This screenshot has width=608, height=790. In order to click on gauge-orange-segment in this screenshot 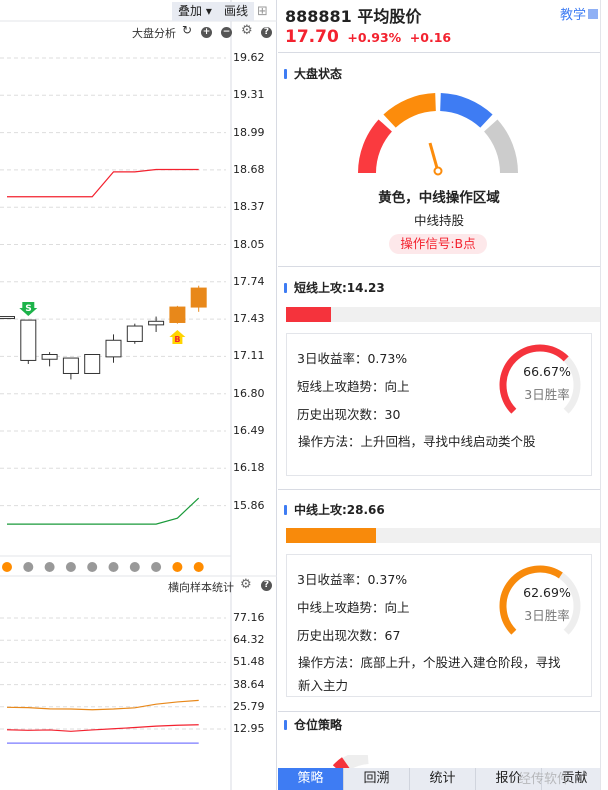, I will do `click(410, 110)`.